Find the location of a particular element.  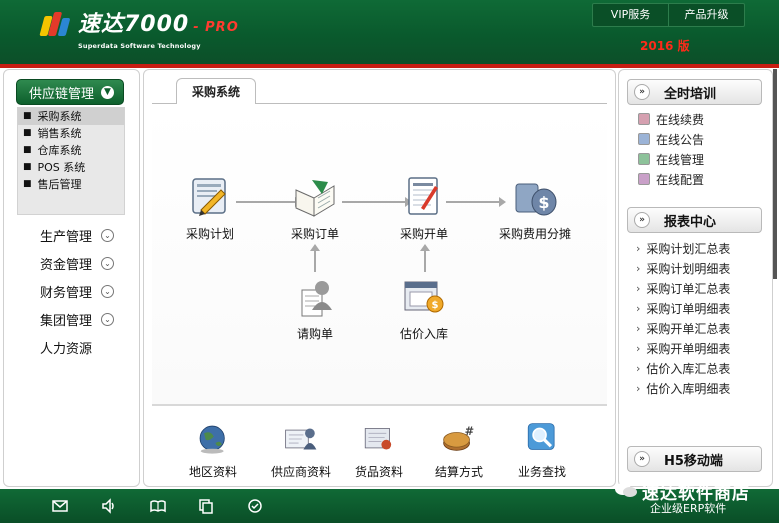

chevron-right-icon: › is located at coordinates (638, 388).